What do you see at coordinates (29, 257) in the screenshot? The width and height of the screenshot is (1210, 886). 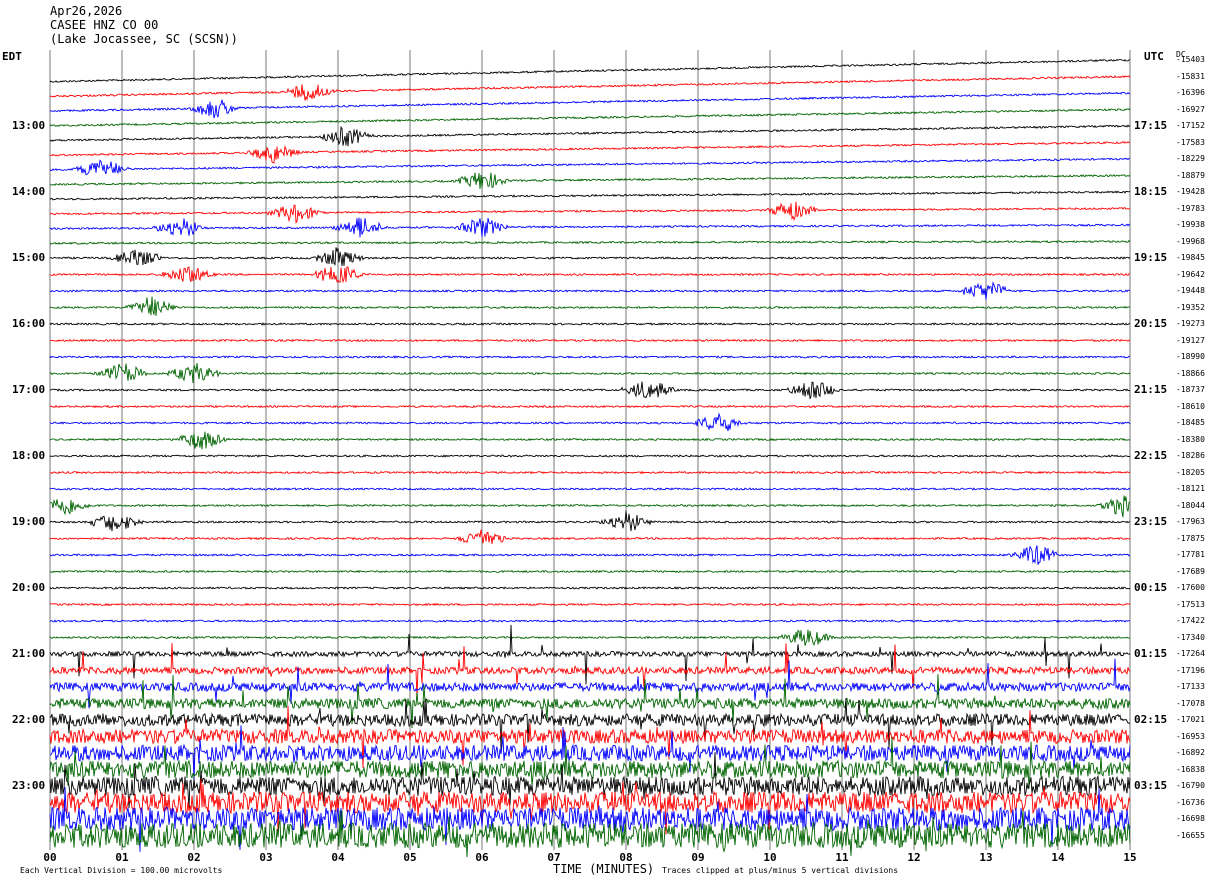 I see `left-hour-label: 15:00` at bounding box center [29, 257].